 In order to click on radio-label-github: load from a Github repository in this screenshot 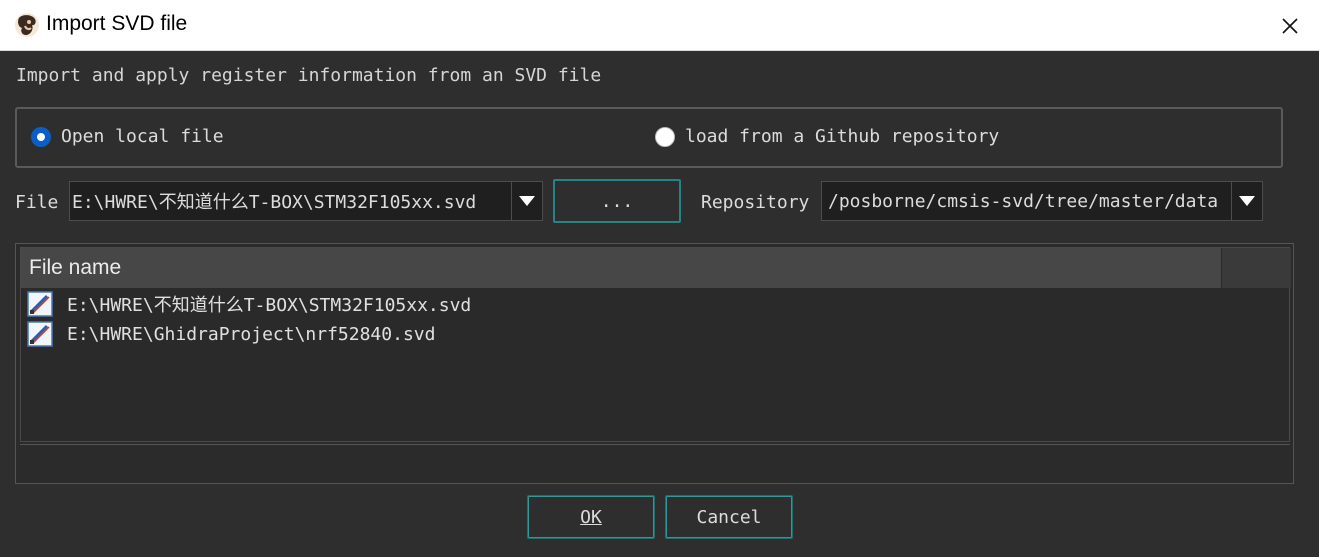, I will do `click(842, 136)`.